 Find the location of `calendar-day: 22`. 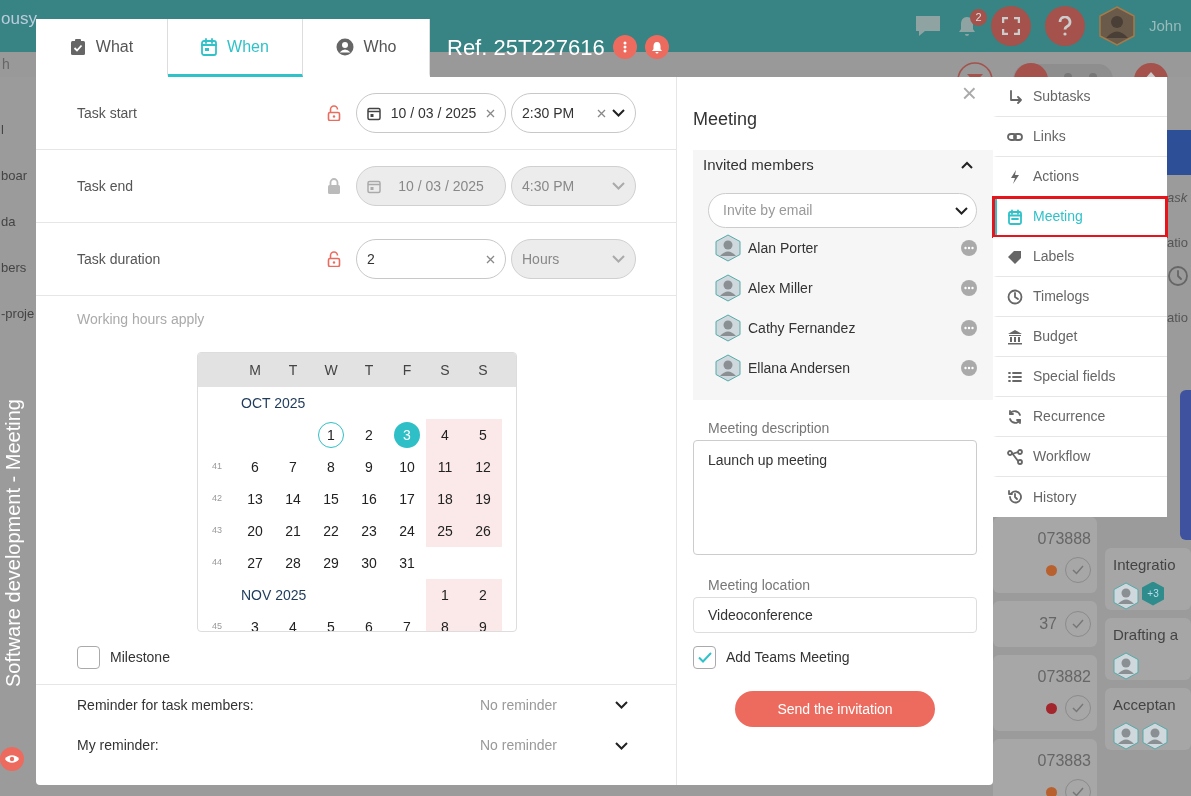

calendar-day: 22 is located at coordinates (331, 531).